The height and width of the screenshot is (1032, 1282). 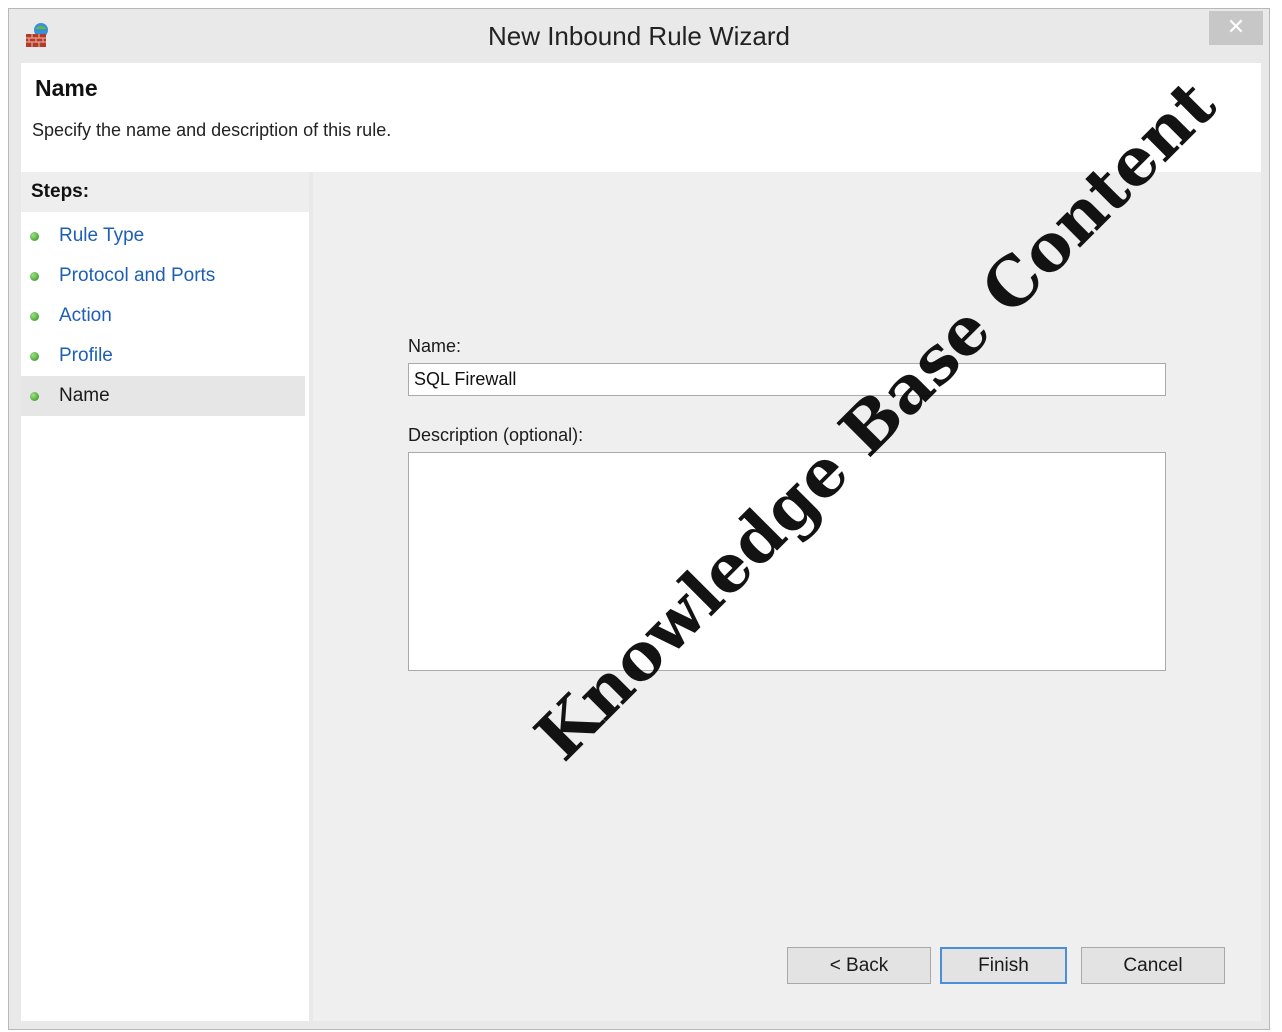 I want to click on finish-button: Finish, so click(x=1003, y=965).